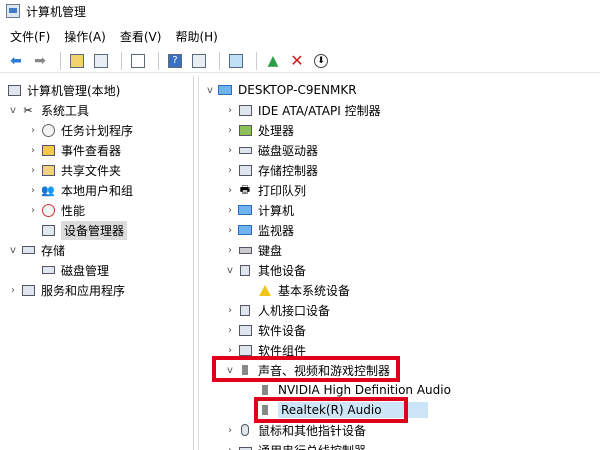 This screenshot has width=600, height=450. Describe the element at coordinates (91, 150) in the screenshot. I see `tree-item-label: 事件查看器` at that location.